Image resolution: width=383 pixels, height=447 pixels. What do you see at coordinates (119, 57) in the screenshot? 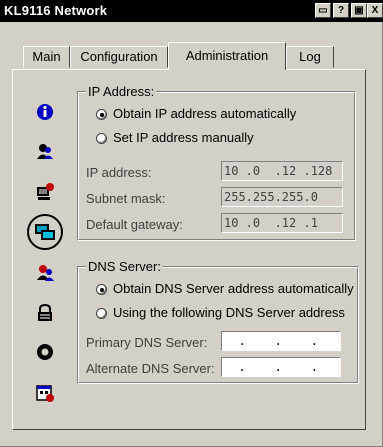
I see `tab-configuration: Configuration` at bounding box center [119, 57].